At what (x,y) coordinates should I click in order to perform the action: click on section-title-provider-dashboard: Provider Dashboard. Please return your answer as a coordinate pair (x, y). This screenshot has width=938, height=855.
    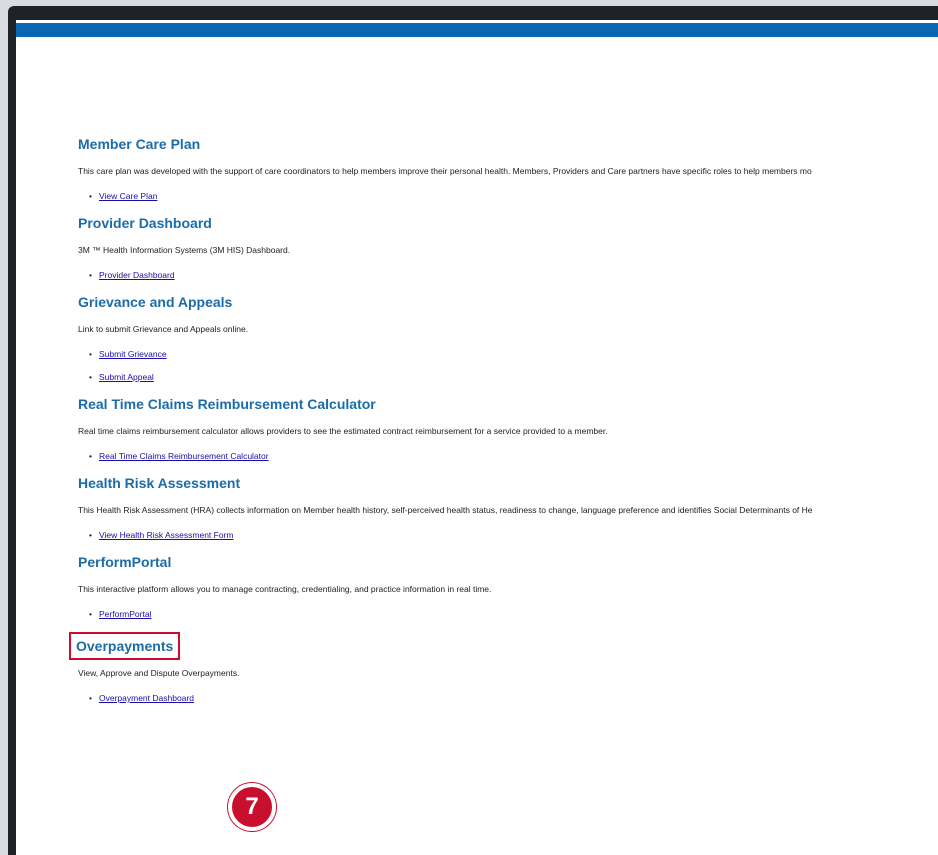
    Looking at the image, I should click on (145, 223).